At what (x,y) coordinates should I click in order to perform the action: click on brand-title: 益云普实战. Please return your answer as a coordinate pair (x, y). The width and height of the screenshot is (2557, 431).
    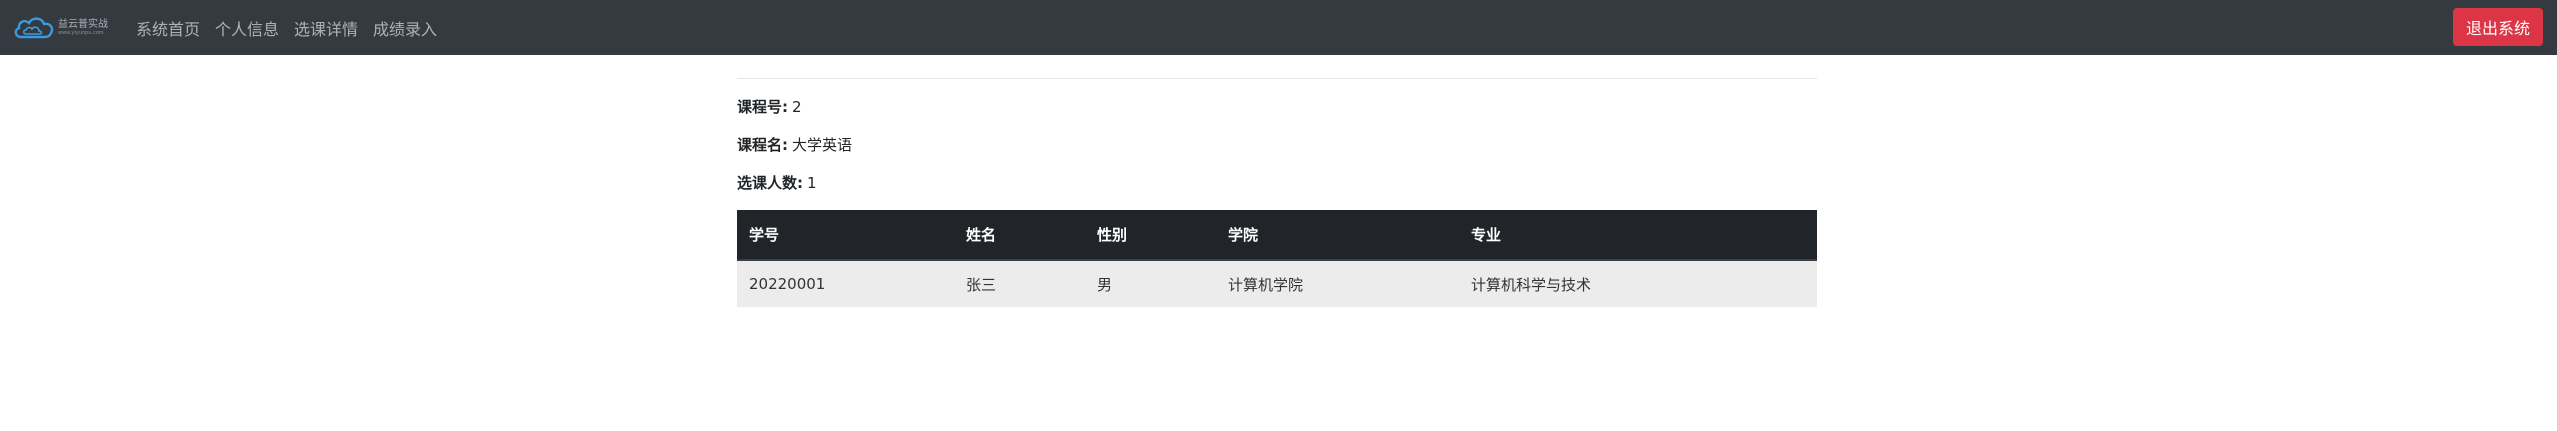
    Looking at the image, I should click on (83, 24).